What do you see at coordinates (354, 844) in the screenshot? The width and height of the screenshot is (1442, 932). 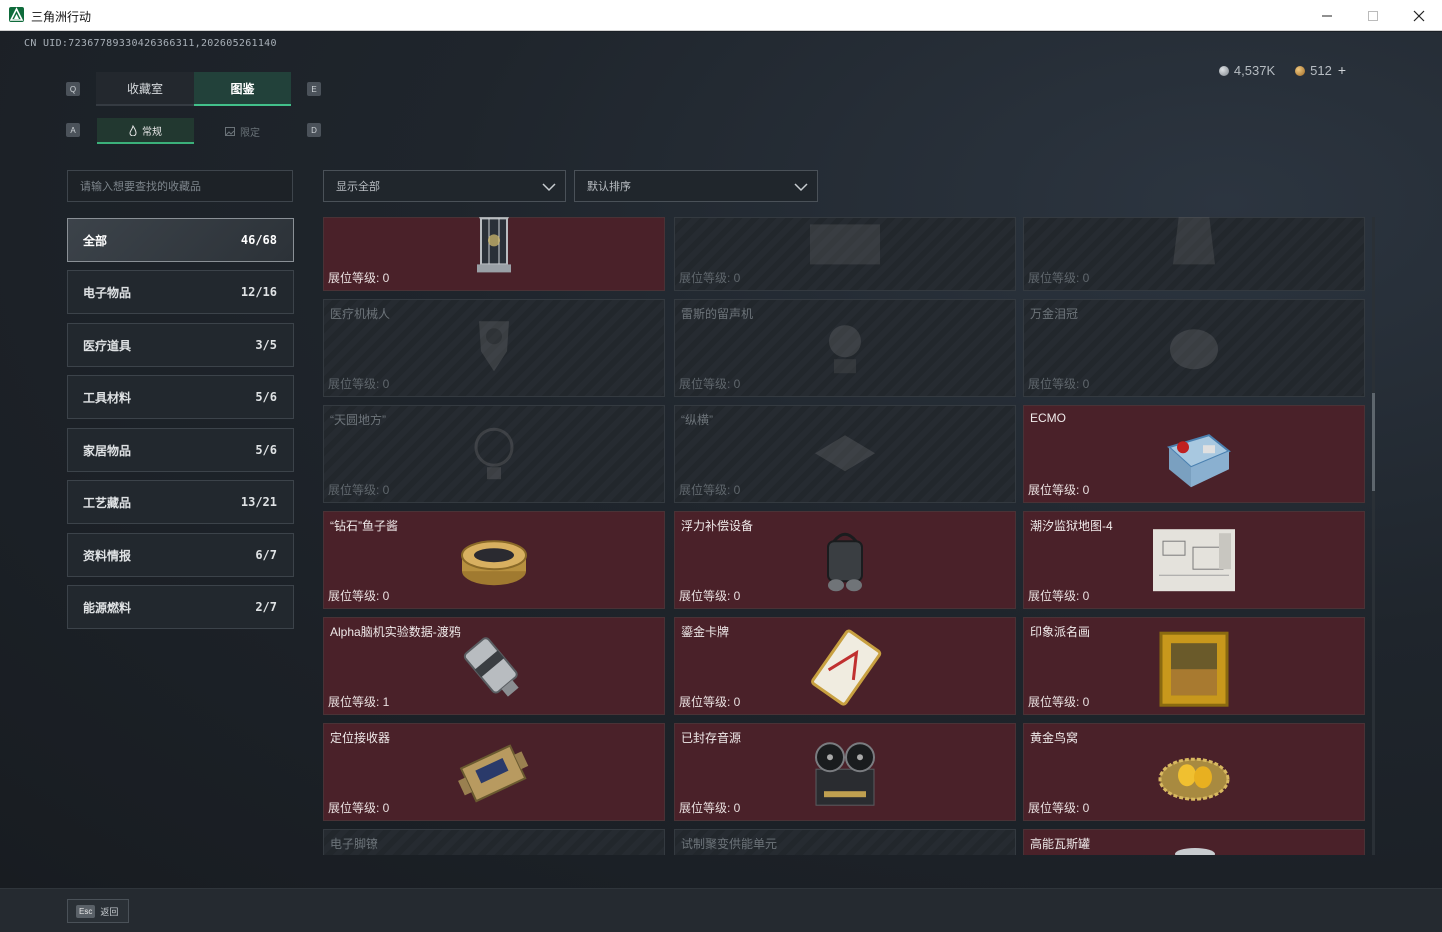 I see `item-name: 电子脚镣` at bounding box center [354, 844].